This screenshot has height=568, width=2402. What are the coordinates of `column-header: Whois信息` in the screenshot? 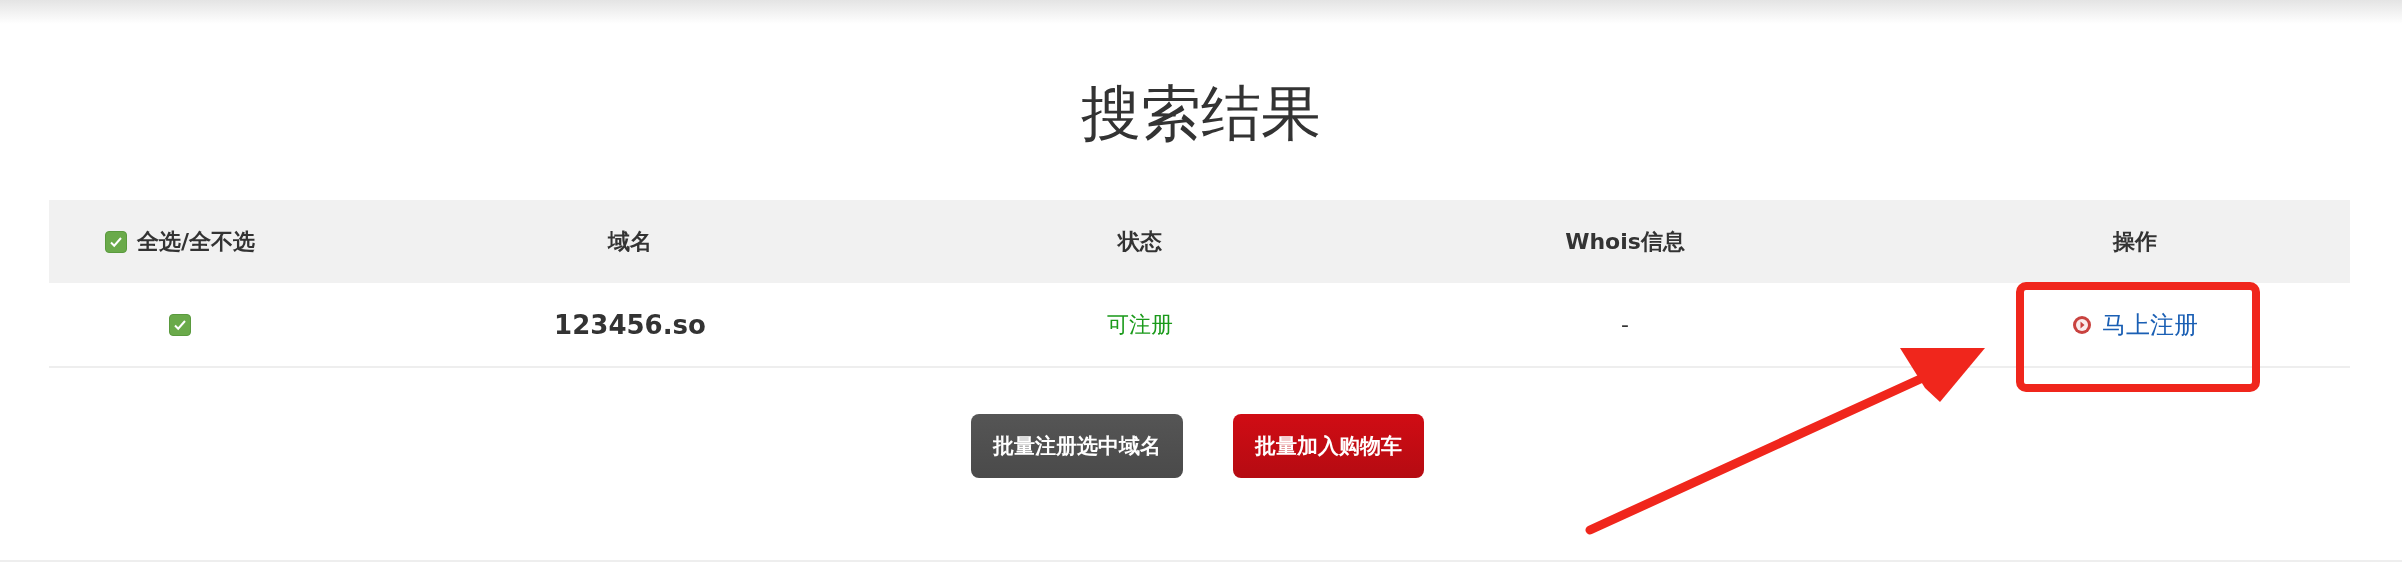 It's located at (1625, 241).